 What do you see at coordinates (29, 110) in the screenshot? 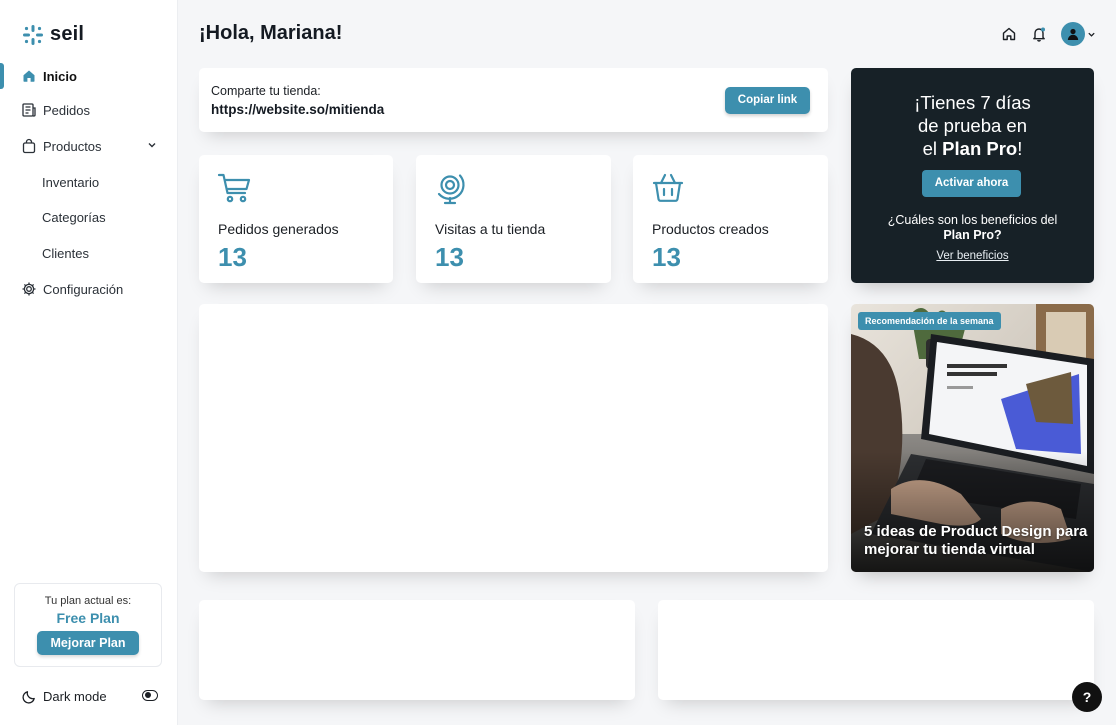
I see `receipt-icon` at bounding box center [29, 110].